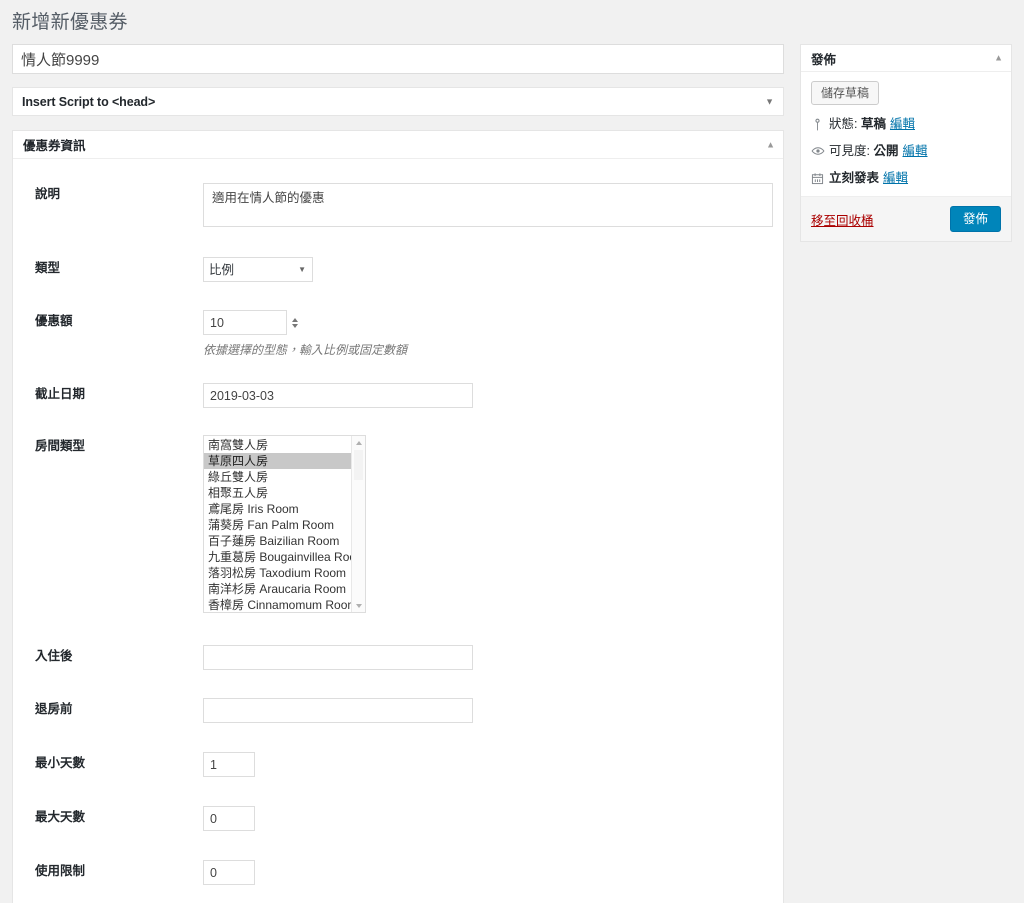  Describe the element at coordinates (60, 871) in the screenshot. I see `usage-limit-label: 使用限制` at that location.